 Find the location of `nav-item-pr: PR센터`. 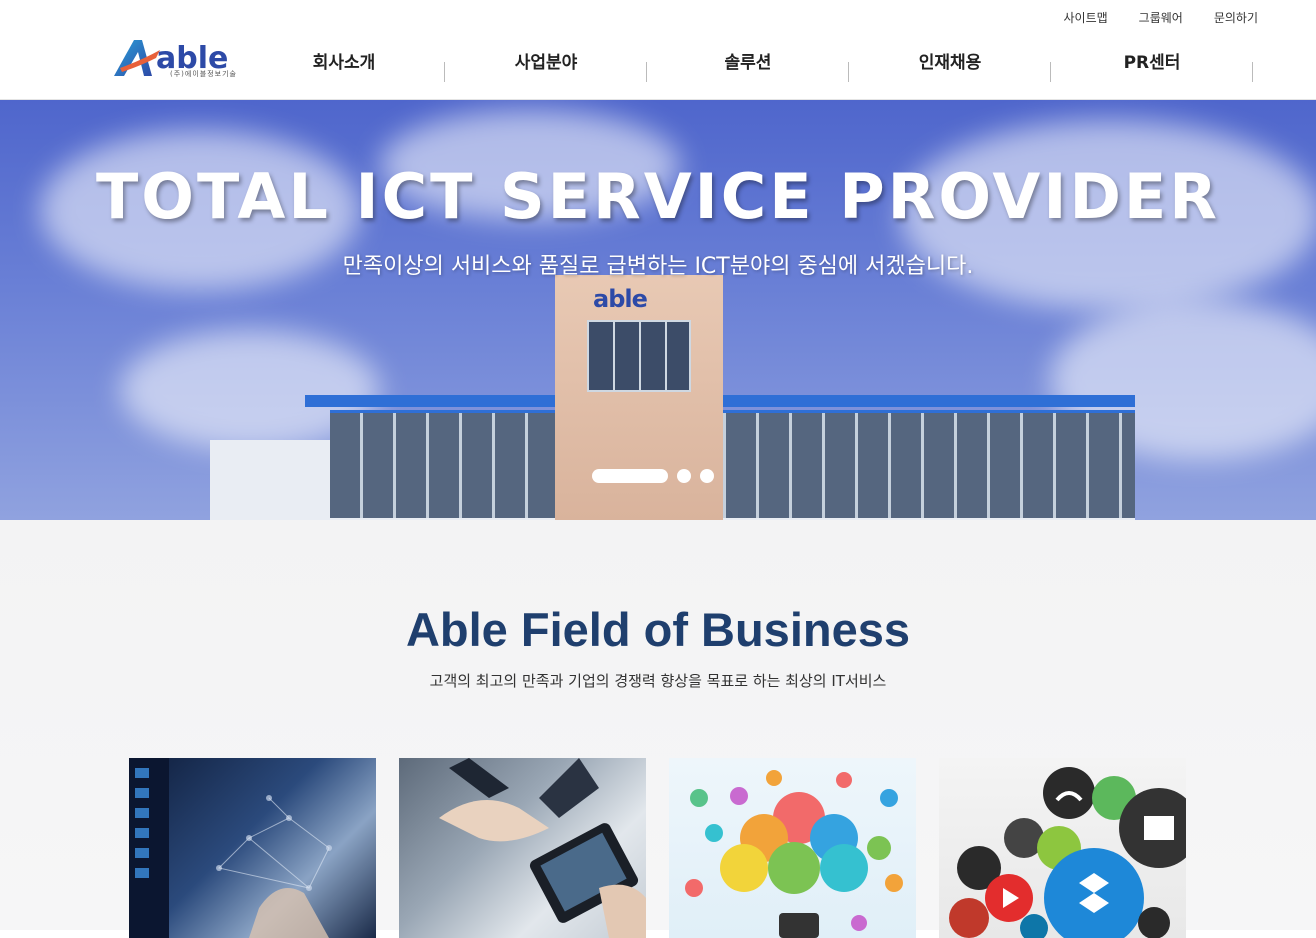

nav-item-pr: PR센터 is located at coordinates (1152, 63).